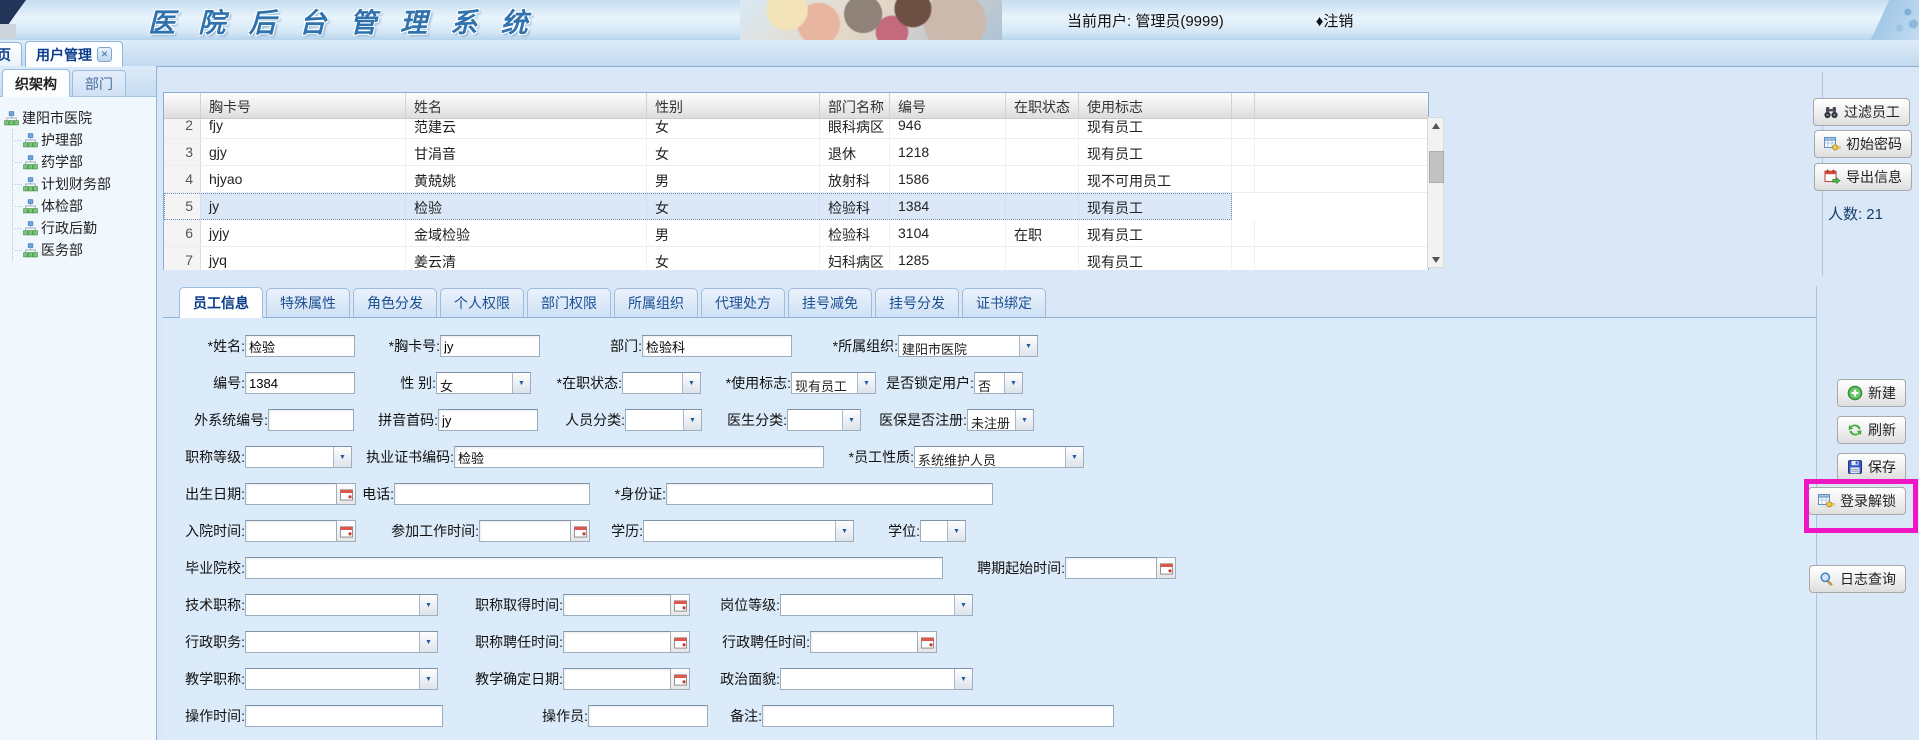  What do you see at coordinates (344, 716) in the screenshot?
I see `op-time-input` at bounding box center [344, 716].